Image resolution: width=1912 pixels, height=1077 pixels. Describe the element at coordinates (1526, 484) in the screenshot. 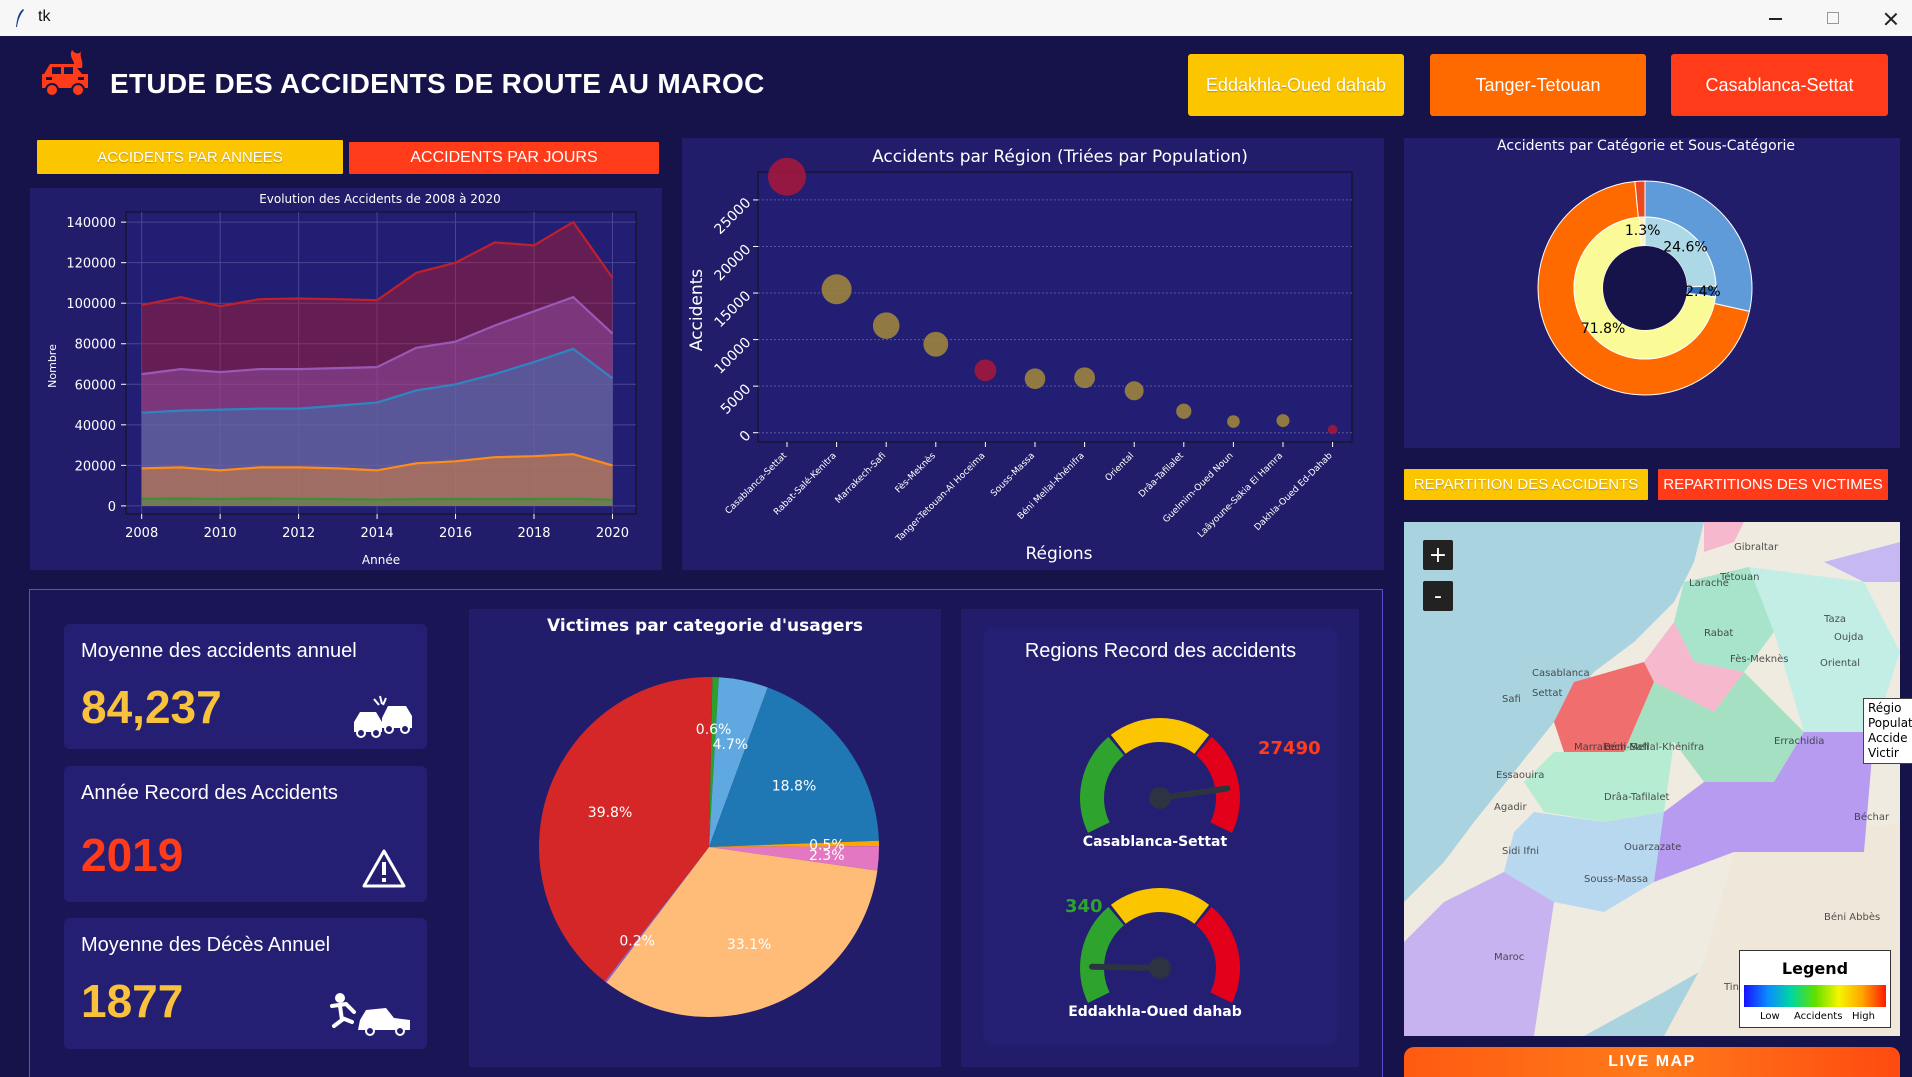

I see `tab-repartition-accidents: REPARTITION DES ACCIDENTS` at that location.